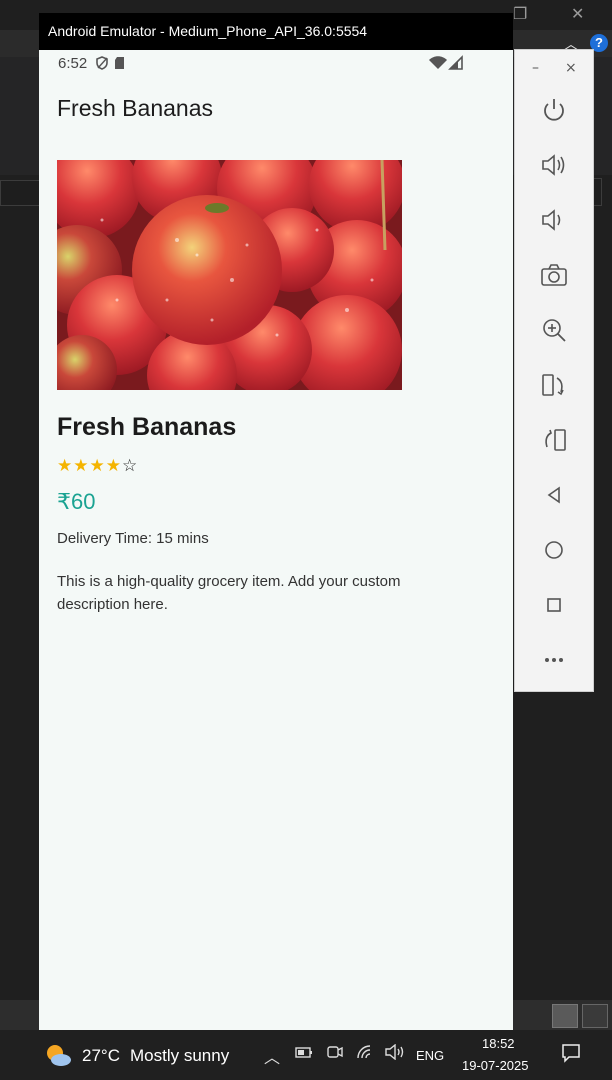 The height and width of the screenshot is (1080, 612). I want to click on back-button, so click(554, 495).